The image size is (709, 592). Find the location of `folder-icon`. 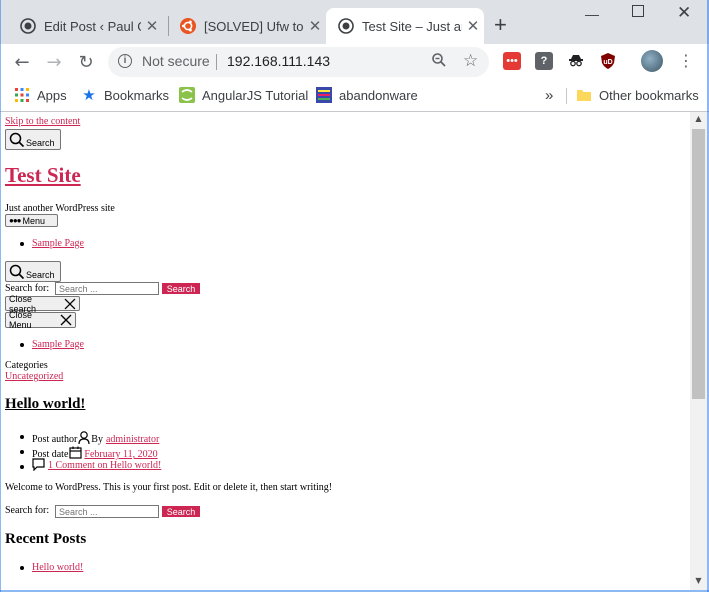

folder-icon is located at coordinates (584, 95).